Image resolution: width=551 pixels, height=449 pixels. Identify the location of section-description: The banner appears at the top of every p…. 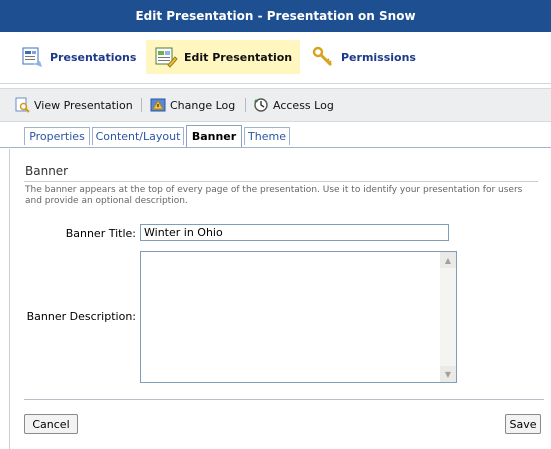
(274, 195).